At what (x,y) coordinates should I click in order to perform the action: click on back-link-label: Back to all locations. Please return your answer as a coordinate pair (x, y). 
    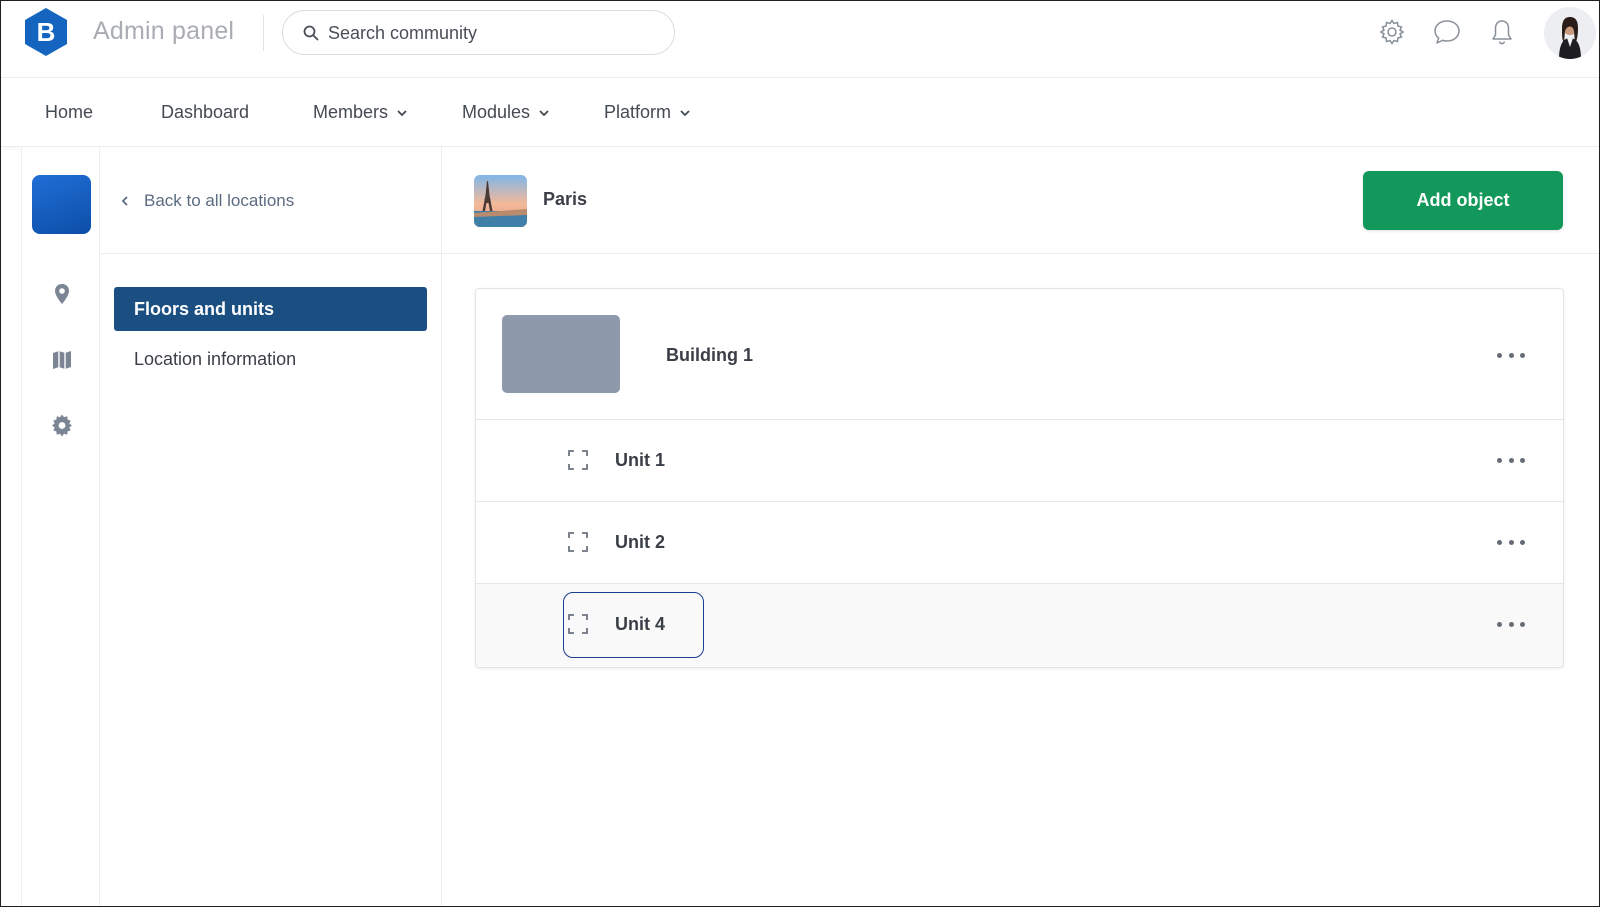
    Looking at the image, I should click on (219, 200).